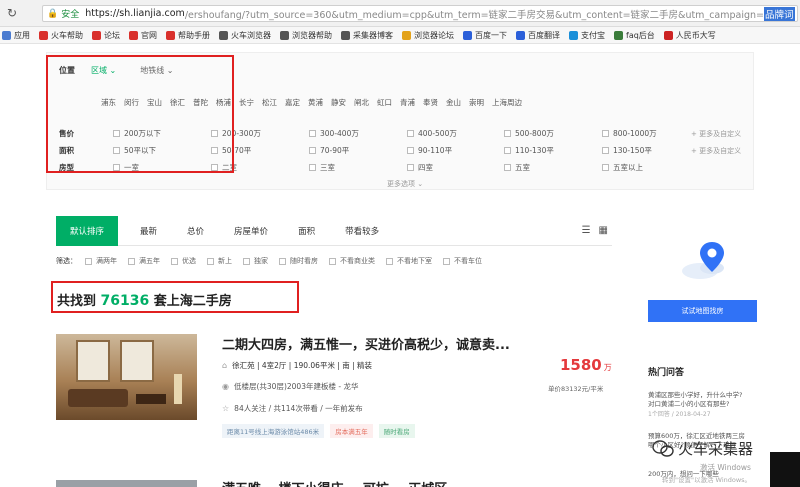 This screenshot has width=800, height=487. What do you see at coordinates (603, 230) in the screenshot?
I see `grid-view-icon: ▦` at bounding box center [603, 230].